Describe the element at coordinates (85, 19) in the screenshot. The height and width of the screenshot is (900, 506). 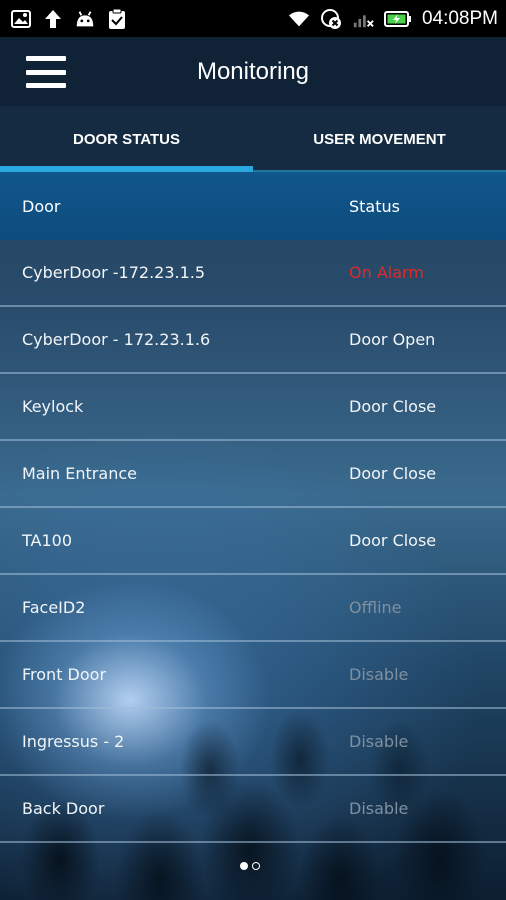
I see `android-icon` at that location.